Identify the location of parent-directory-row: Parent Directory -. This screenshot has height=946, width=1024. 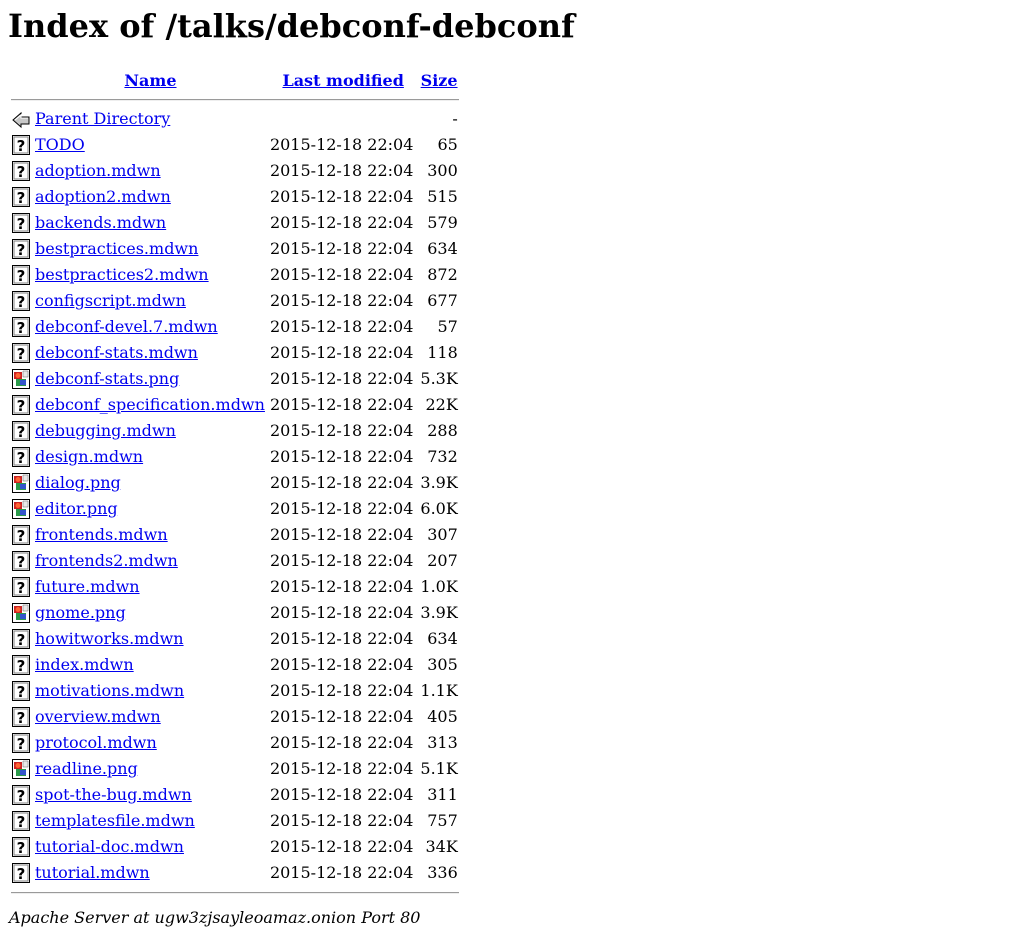
(235, 119).